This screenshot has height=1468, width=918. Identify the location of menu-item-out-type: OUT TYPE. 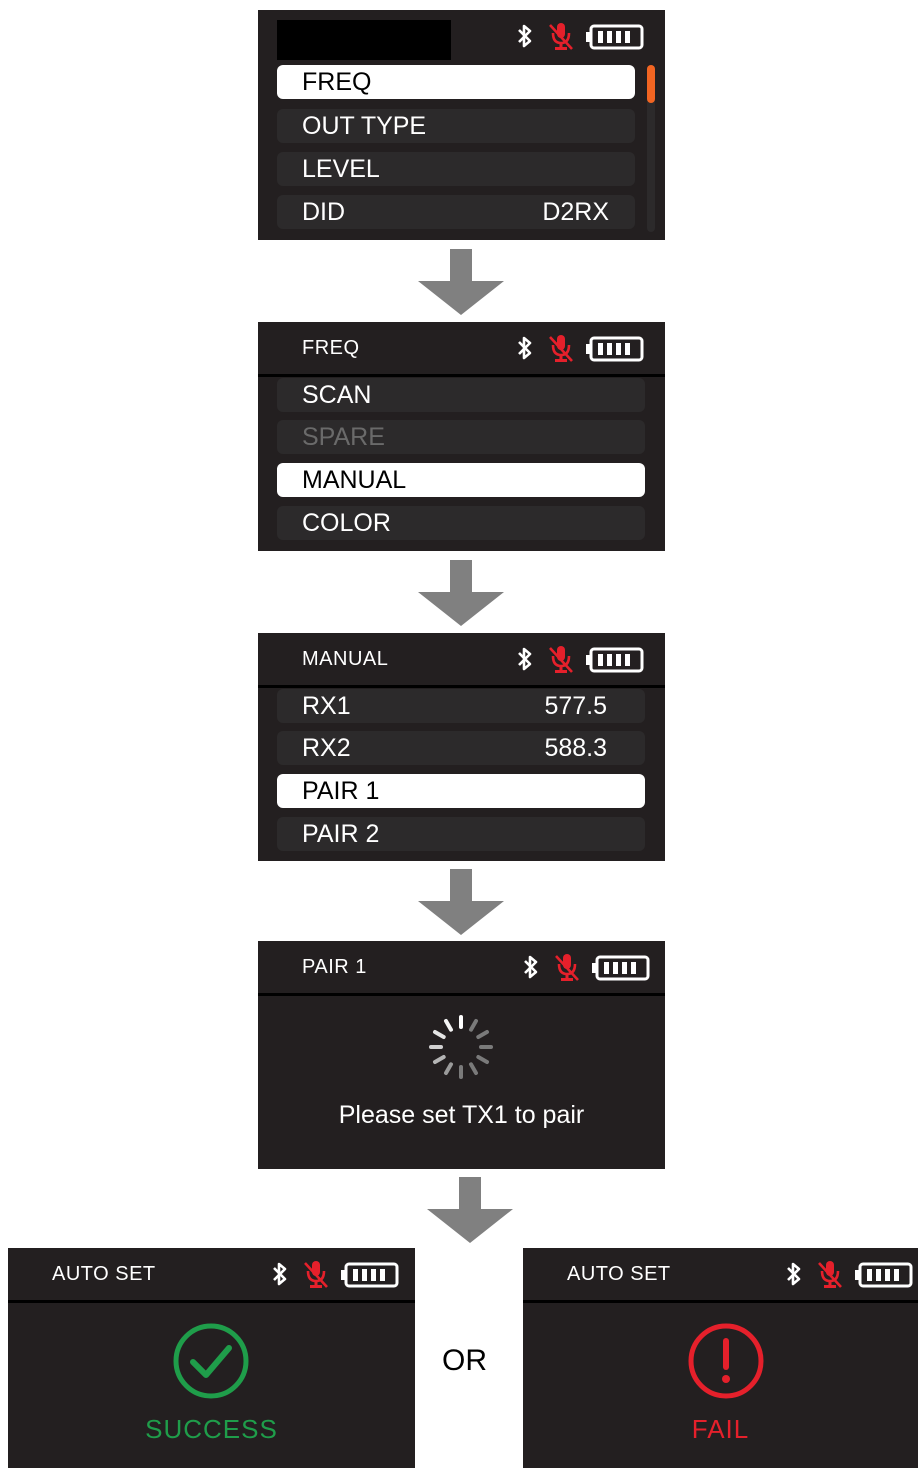
(456, 126).